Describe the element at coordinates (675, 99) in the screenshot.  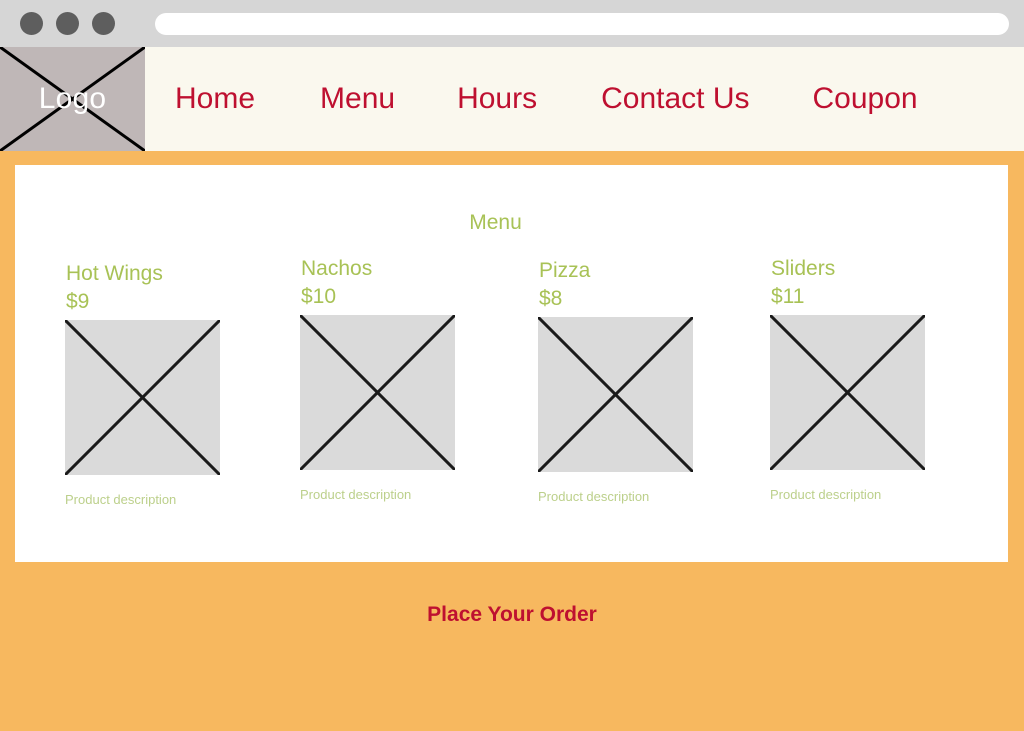
I see `nav-item-contact-us: Contact Us` at that location.